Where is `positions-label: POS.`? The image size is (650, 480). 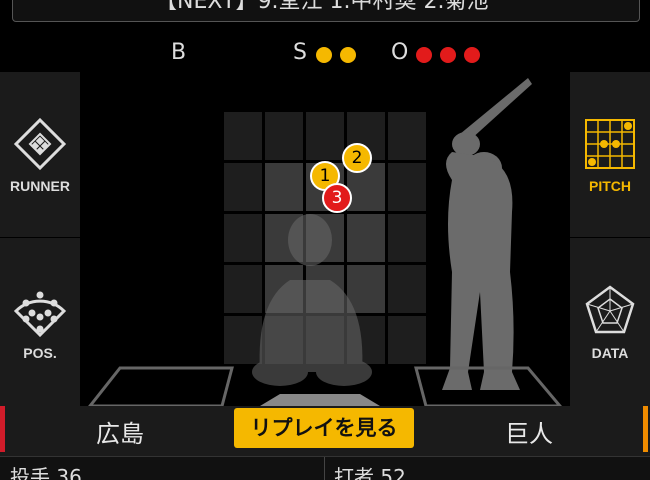 positions-label: POS. is located at coordinates (40, 353).